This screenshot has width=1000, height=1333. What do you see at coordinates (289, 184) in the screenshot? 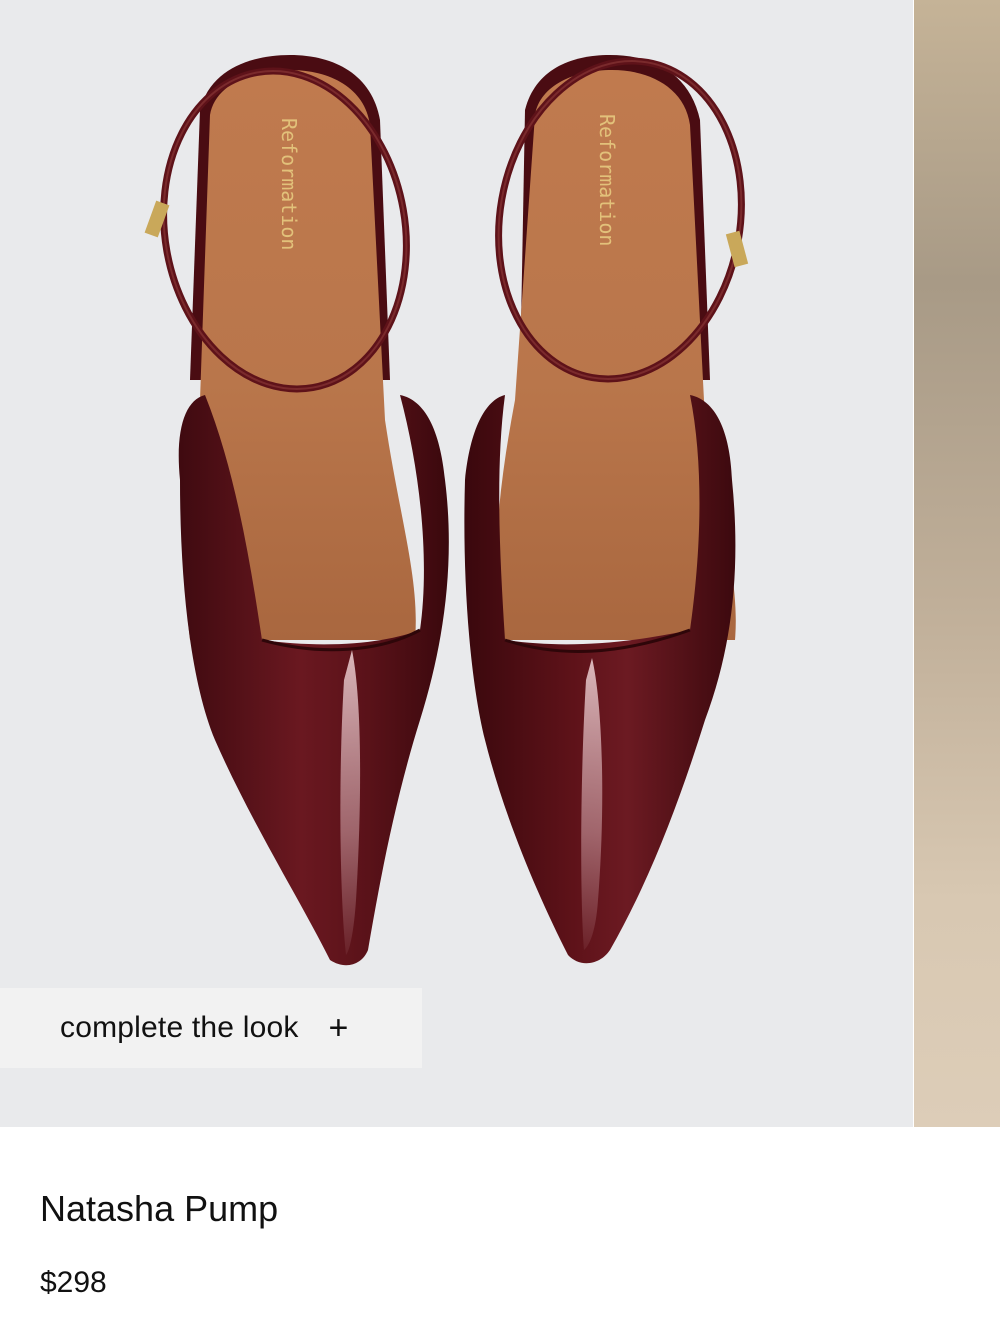
I see `left-insole-brand-imprint: Reformation` at bounding box center [289, 184].